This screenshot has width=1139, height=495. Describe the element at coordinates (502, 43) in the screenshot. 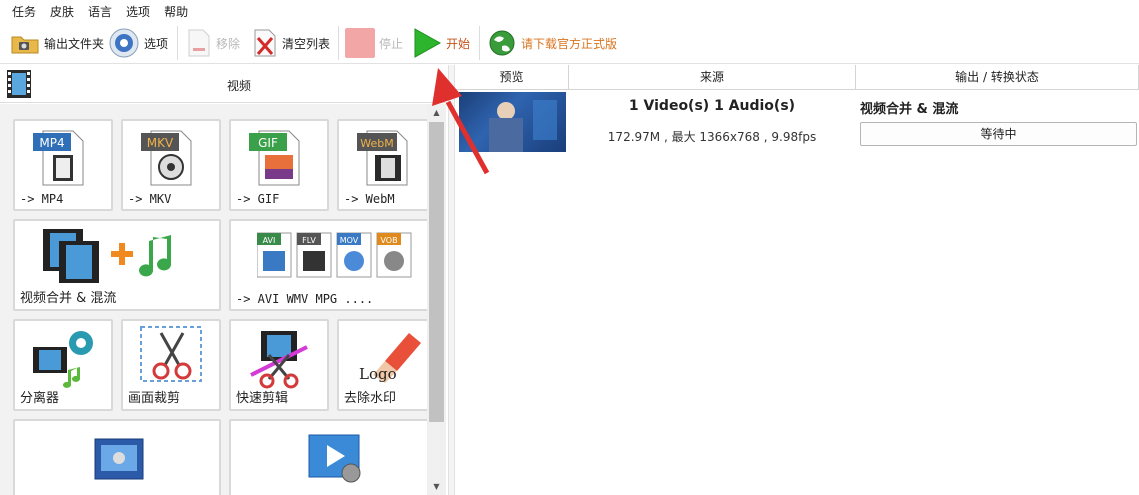

I see `globe-icon` at that location.